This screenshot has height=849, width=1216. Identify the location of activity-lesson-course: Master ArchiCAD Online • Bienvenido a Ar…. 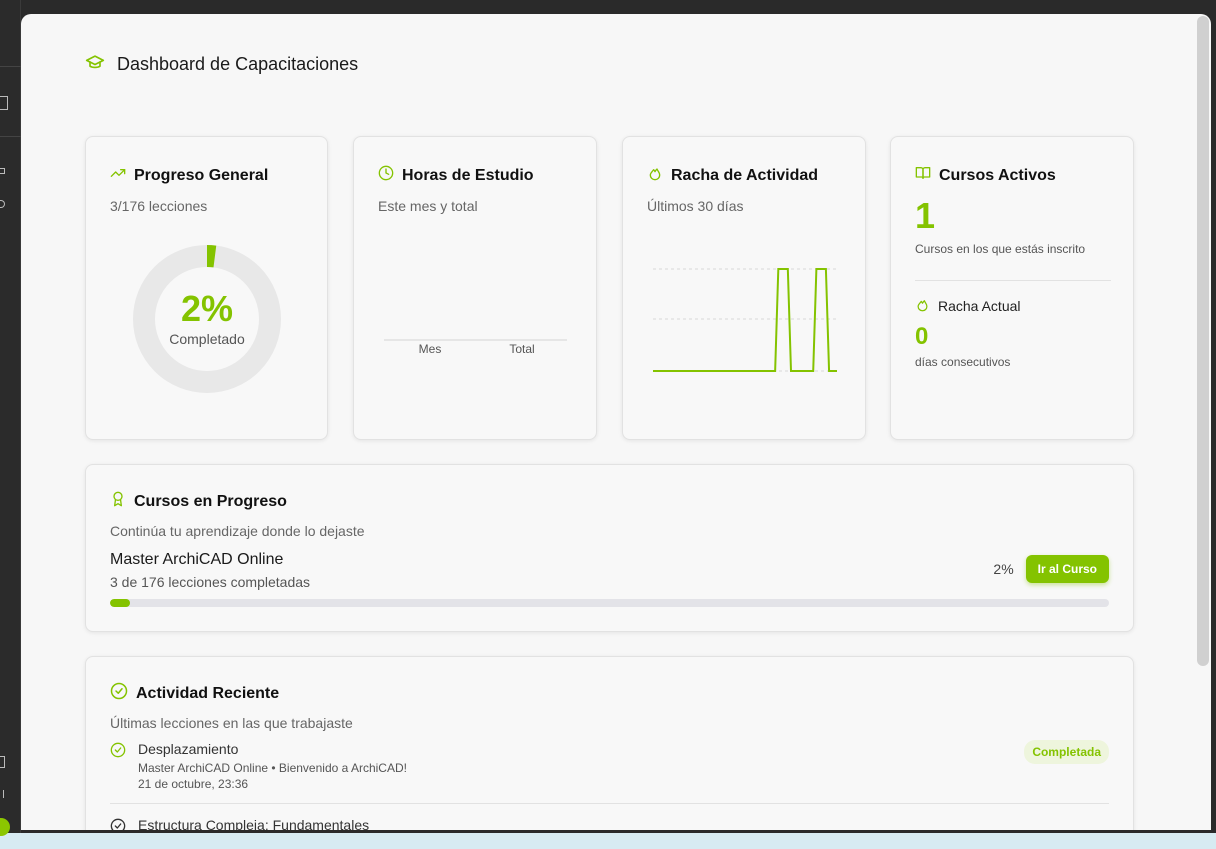
(272, 768).